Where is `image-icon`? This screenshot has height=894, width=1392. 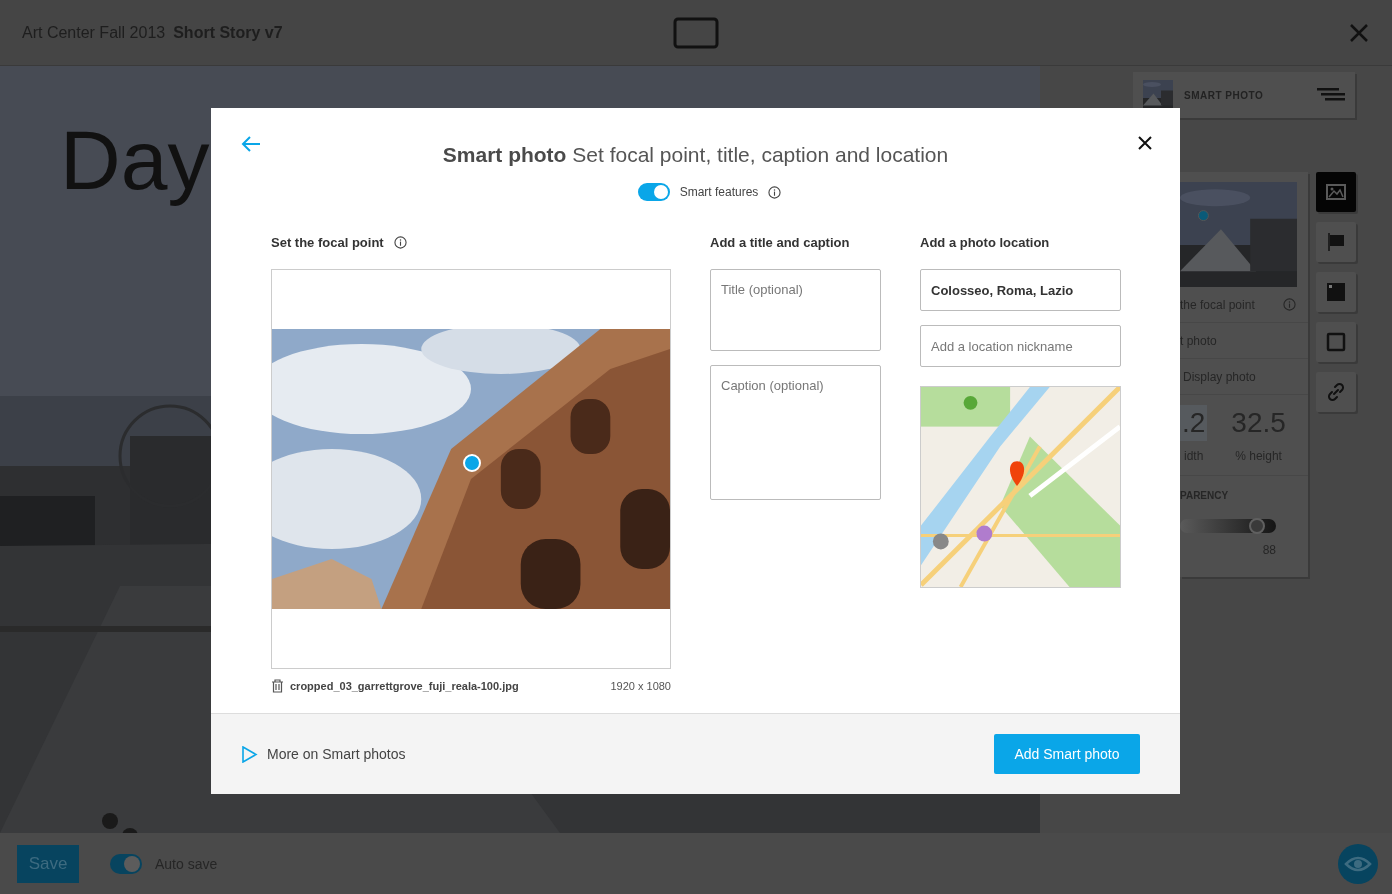
image-icon is located at coordinates (1336, 192).